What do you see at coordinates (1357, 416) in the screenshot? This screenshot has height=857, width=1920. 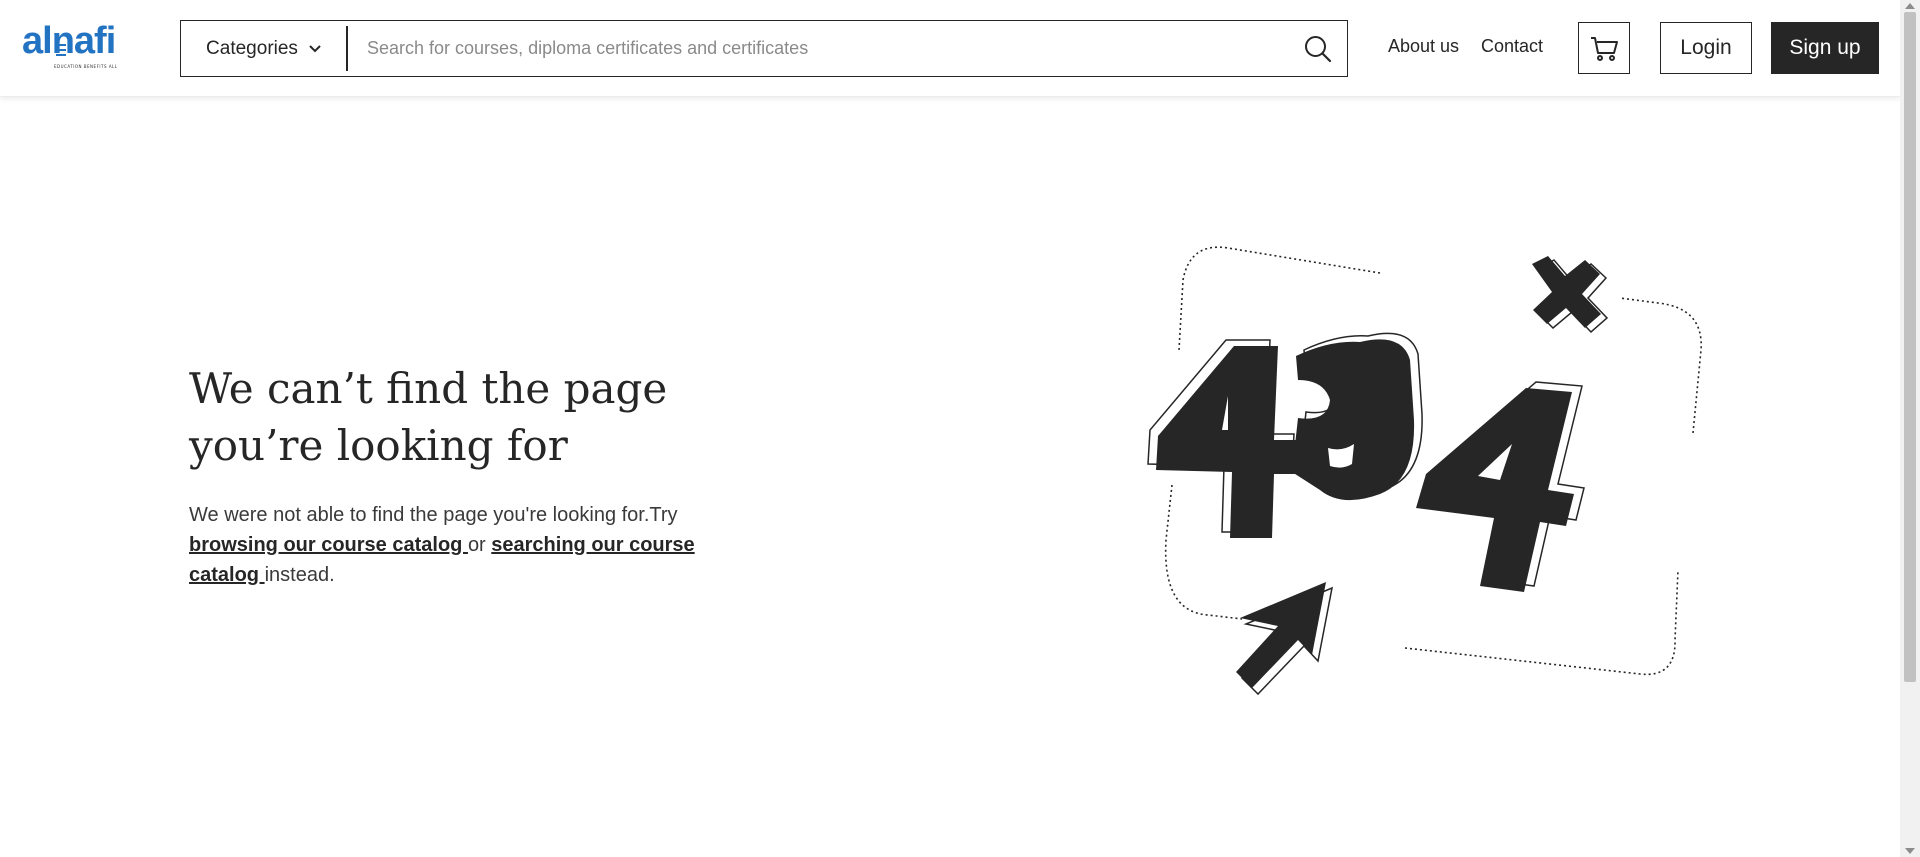 I see `puzzle-zero` at bounding box center [1357, 416].